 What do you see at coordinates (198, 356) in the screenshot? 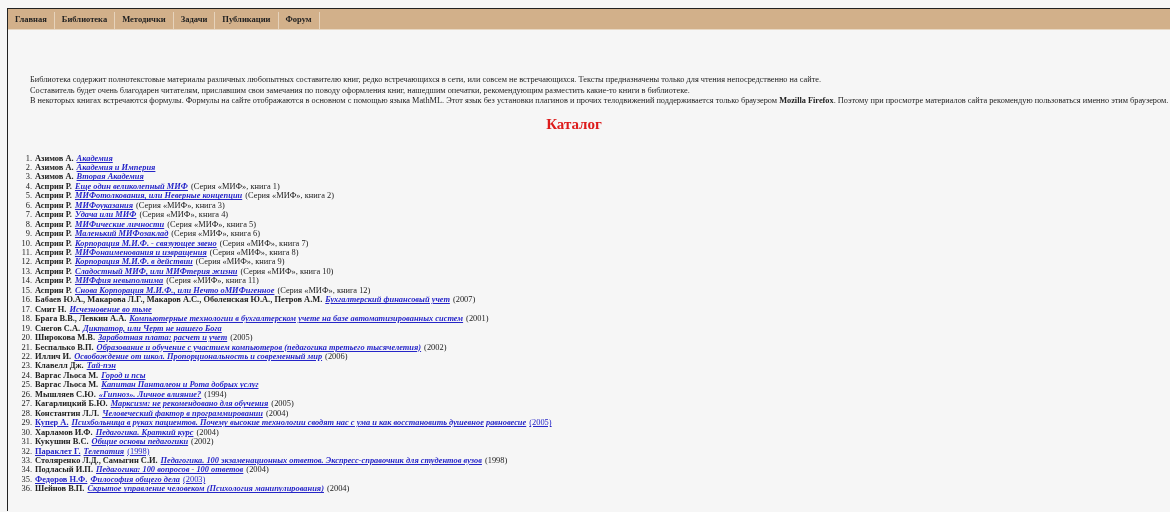
I see `book-link: Освобождение от школ. Пропорциональность и современный мир` at bounding box center [198, 356].